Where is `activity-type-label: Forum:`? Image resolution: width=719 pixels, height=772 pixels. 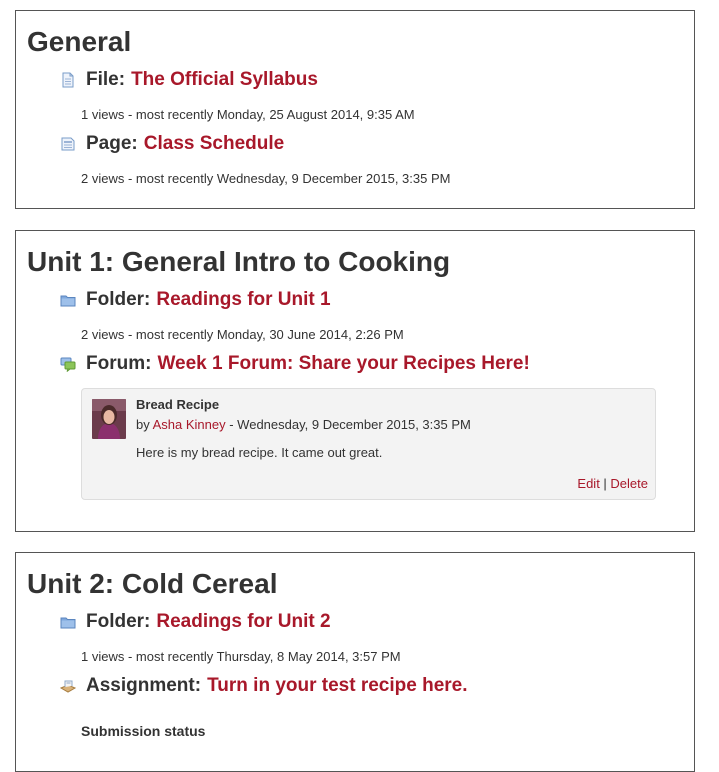
activity-type-label: Forum: is located at coordinates (119, 363).